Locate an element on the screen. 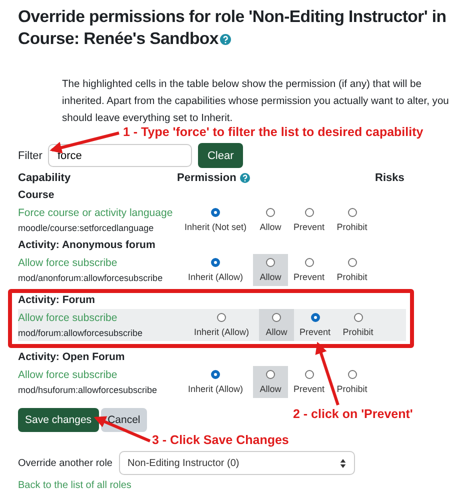 This screenshot has height=501, width=474. group-heading: Activity: Forum is located at coordinates (56, 301).